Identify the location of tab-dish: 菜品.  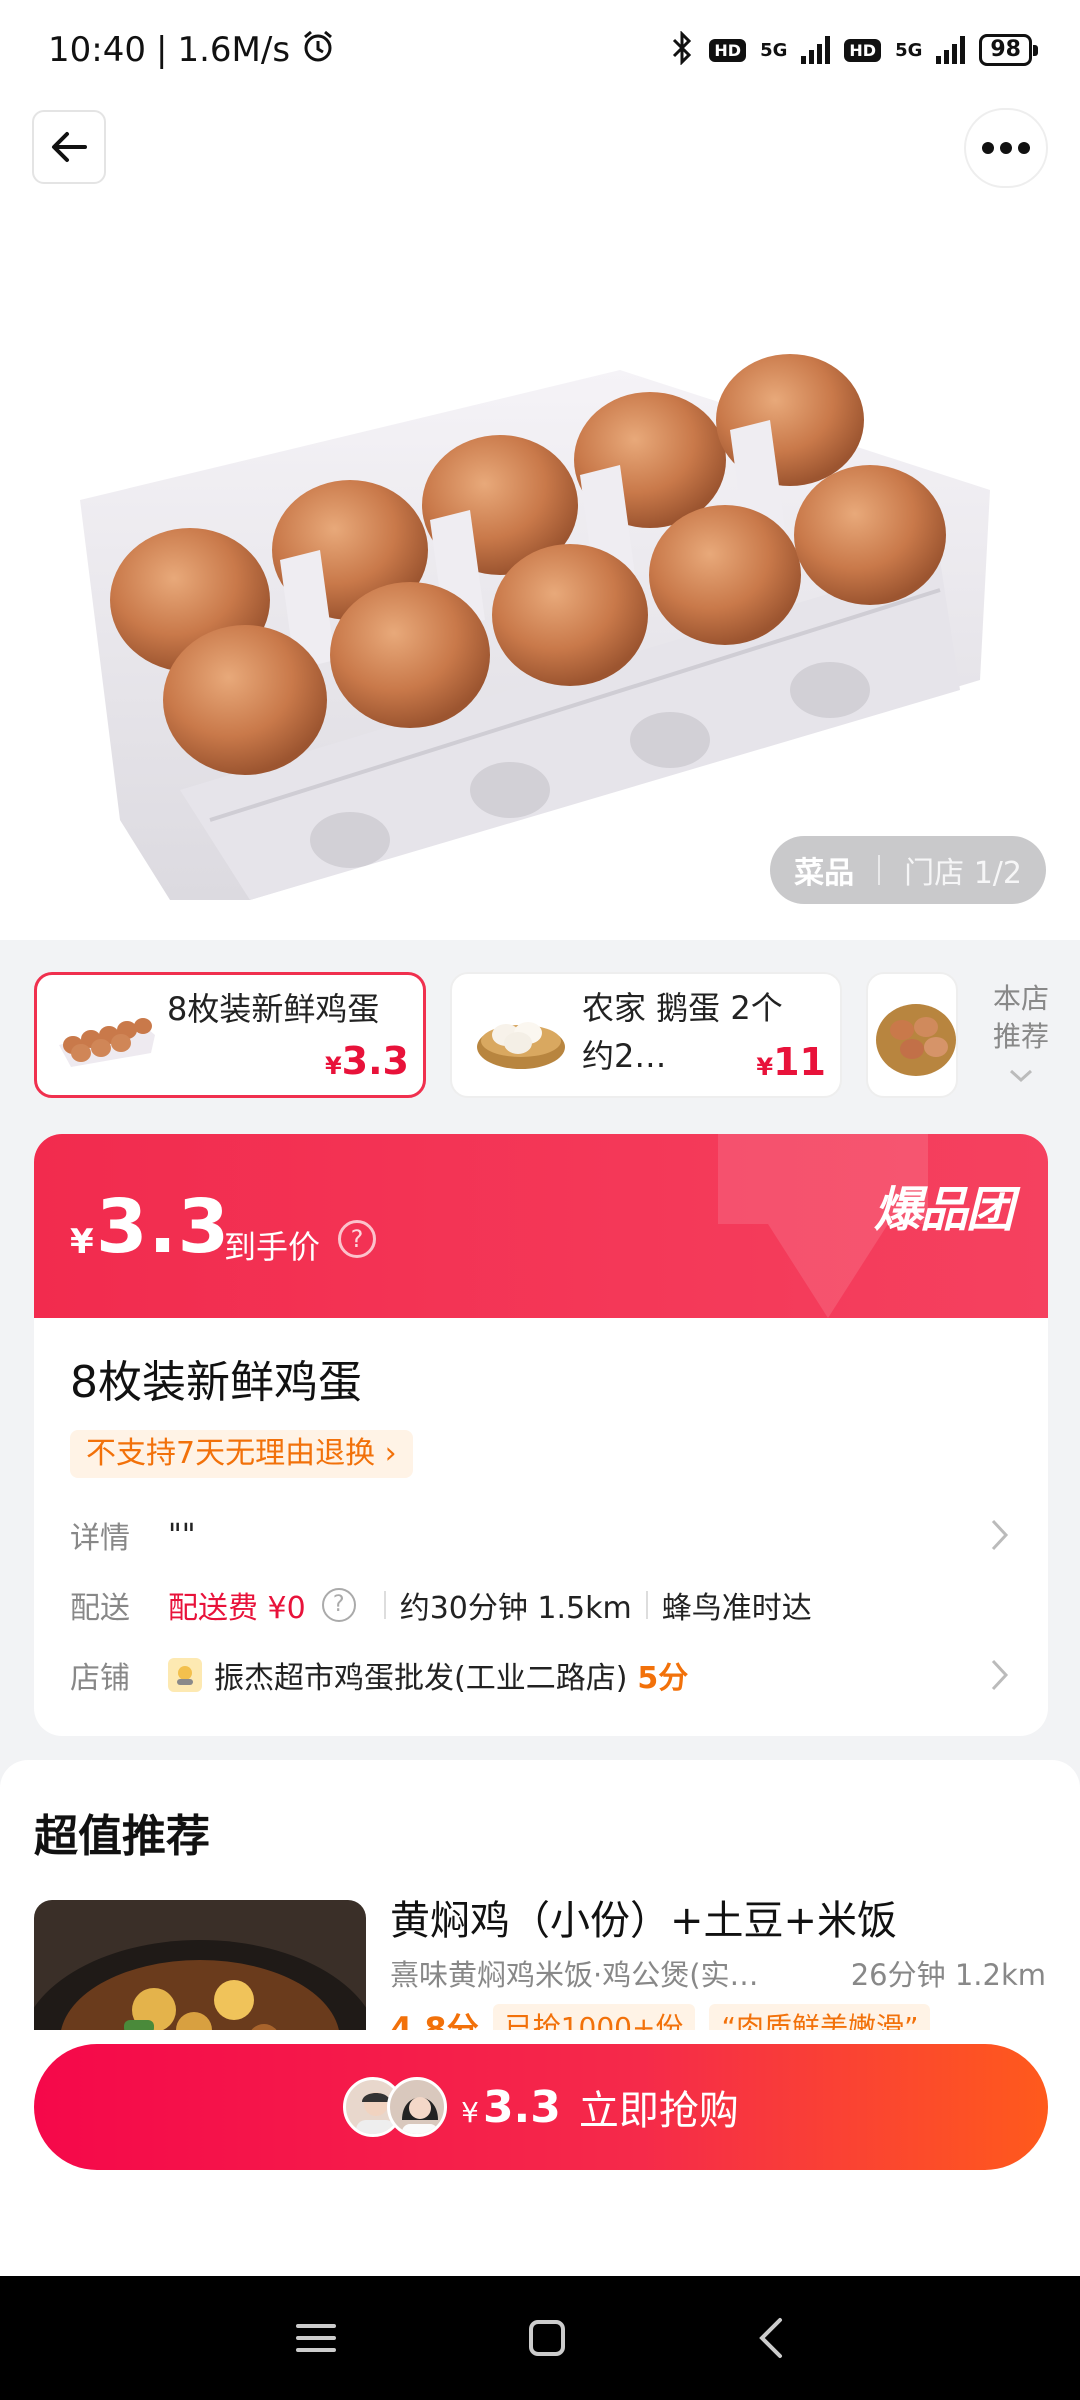
(824, 870).